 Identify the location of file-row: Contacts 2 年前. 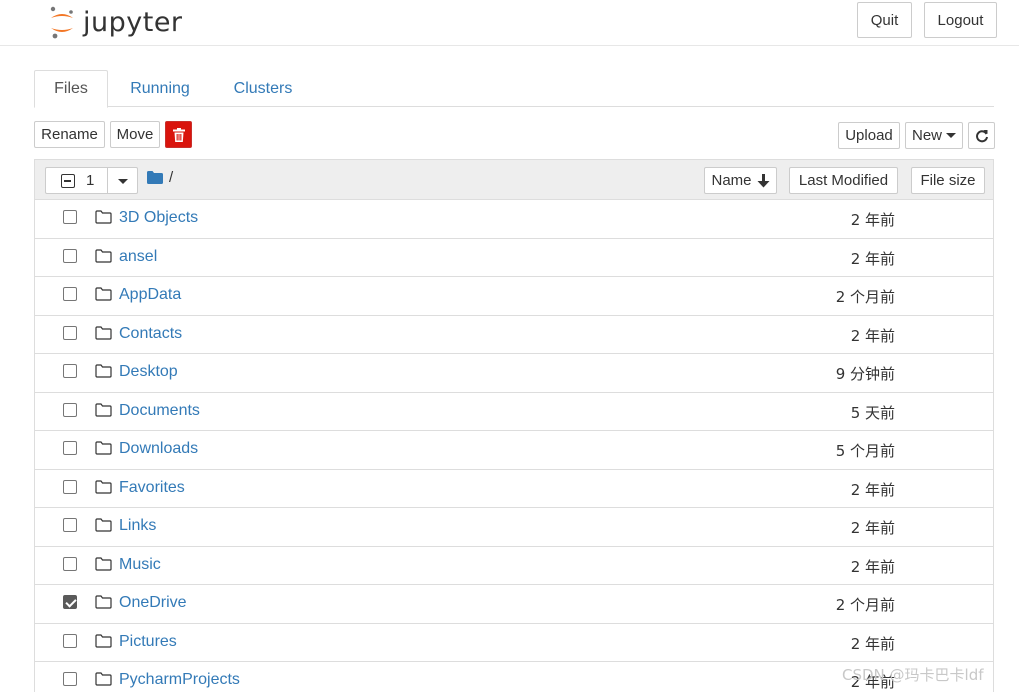
(514, 335).